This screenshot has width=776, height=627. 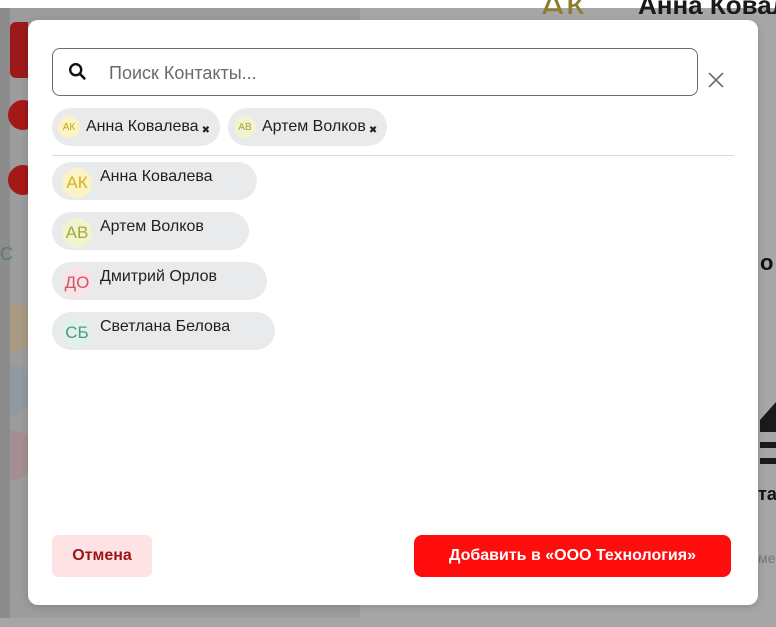 I want to click on chip-label: Артем Волков, so click(x=313, y=126).